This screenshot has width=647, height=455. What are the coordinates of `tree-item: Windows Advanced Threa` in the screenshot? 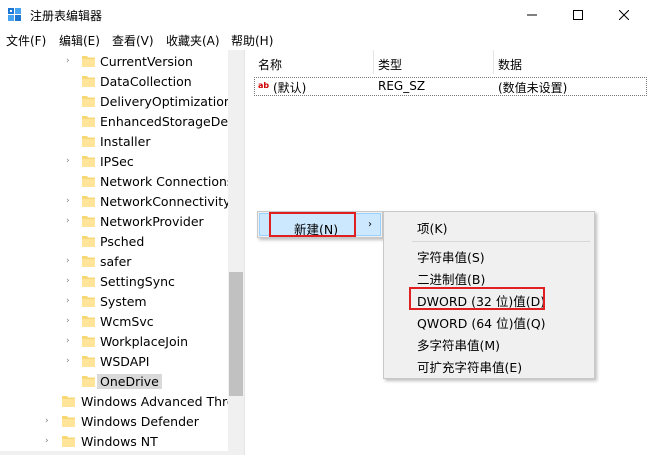 It's located at (122, 401).